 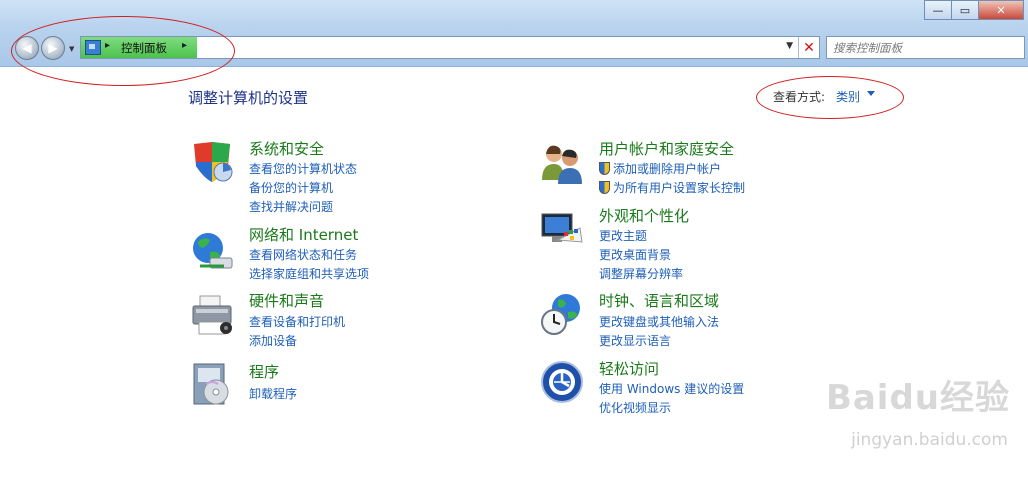 I want to click on close-button: ✕, so click(x=1001, y=10).